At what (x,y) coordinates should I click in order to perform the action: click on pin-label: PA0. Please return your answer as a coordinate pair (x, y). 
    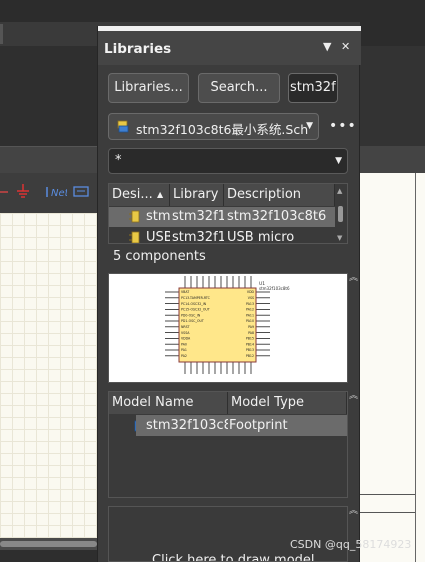
    Looking at the image, I should click on (184, 344).